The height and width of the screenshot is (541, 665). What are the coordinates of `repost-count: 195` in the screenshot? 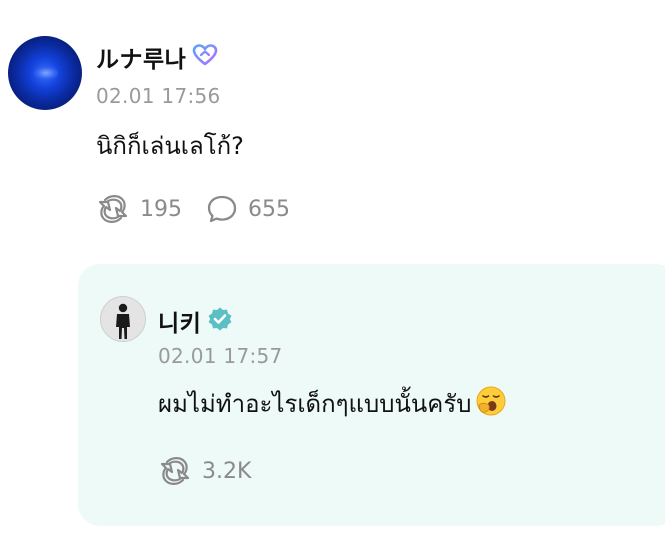 It's located at (161, 209).